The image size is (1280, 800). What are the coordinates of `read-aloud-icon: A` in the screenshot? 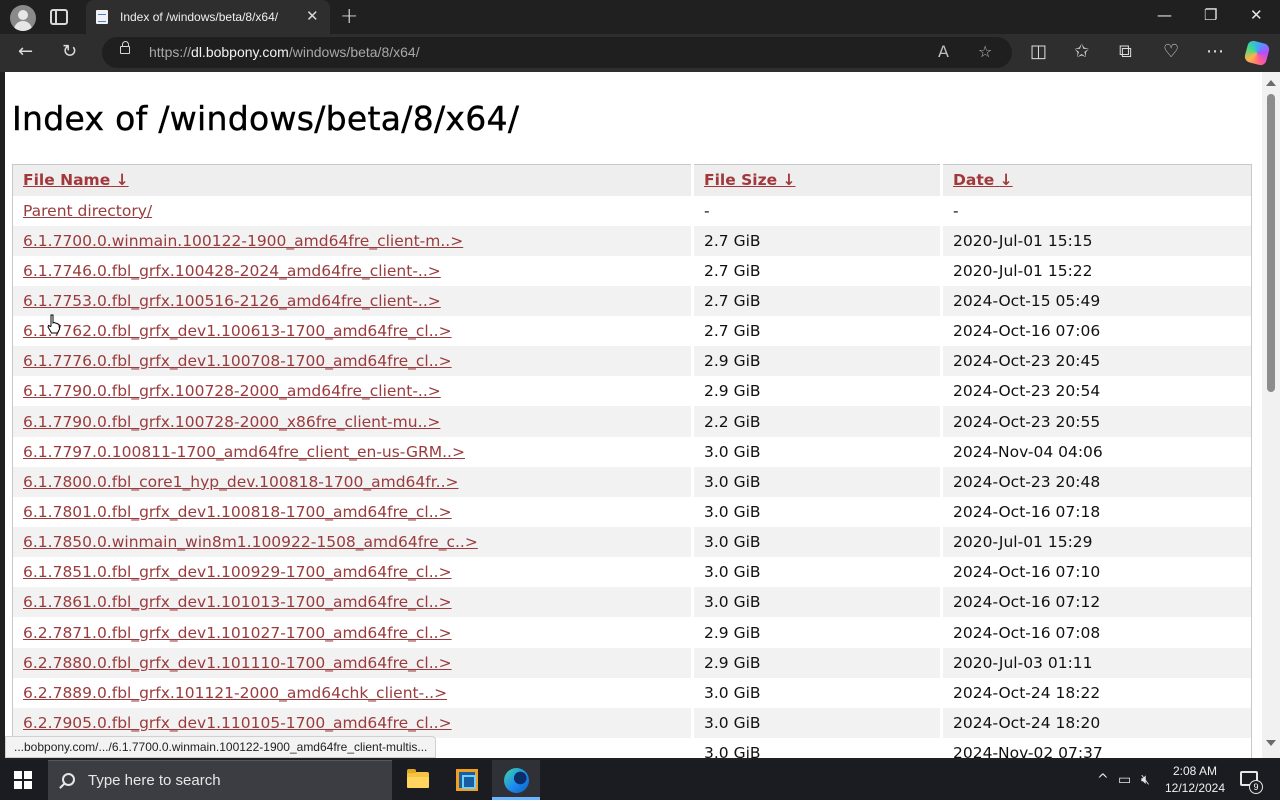 It's located at (943, 51).